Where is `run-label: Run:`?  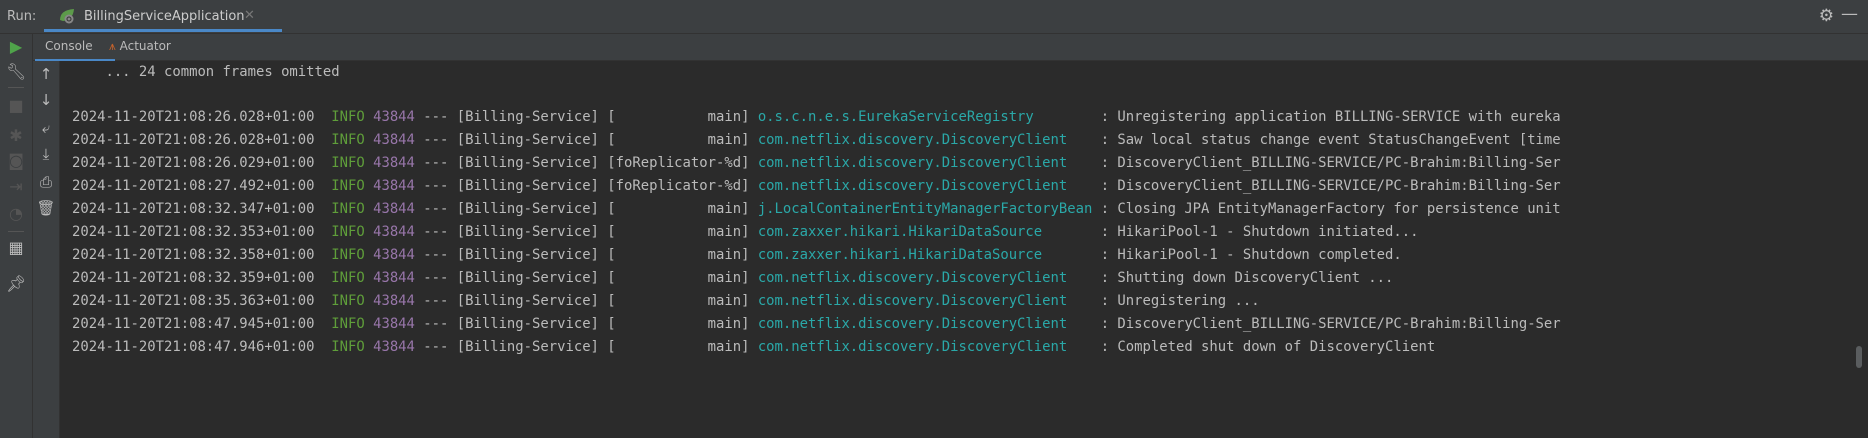
run-label: Run: is located at coordinates (22, 16).